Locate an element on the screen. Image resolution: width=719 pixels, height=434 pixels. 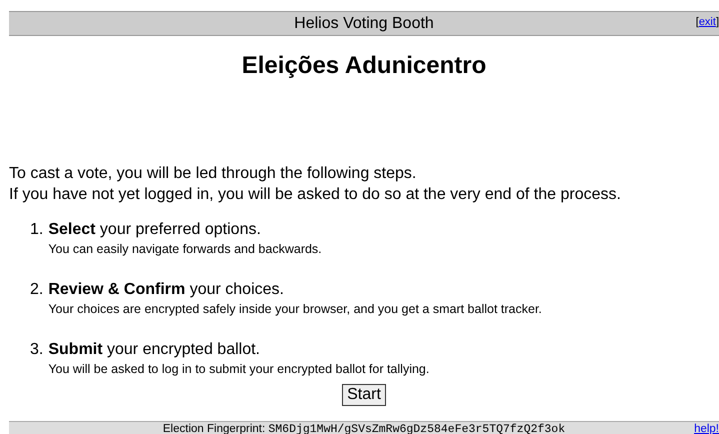
step-number: 1. is located at coordinates (37, 230).